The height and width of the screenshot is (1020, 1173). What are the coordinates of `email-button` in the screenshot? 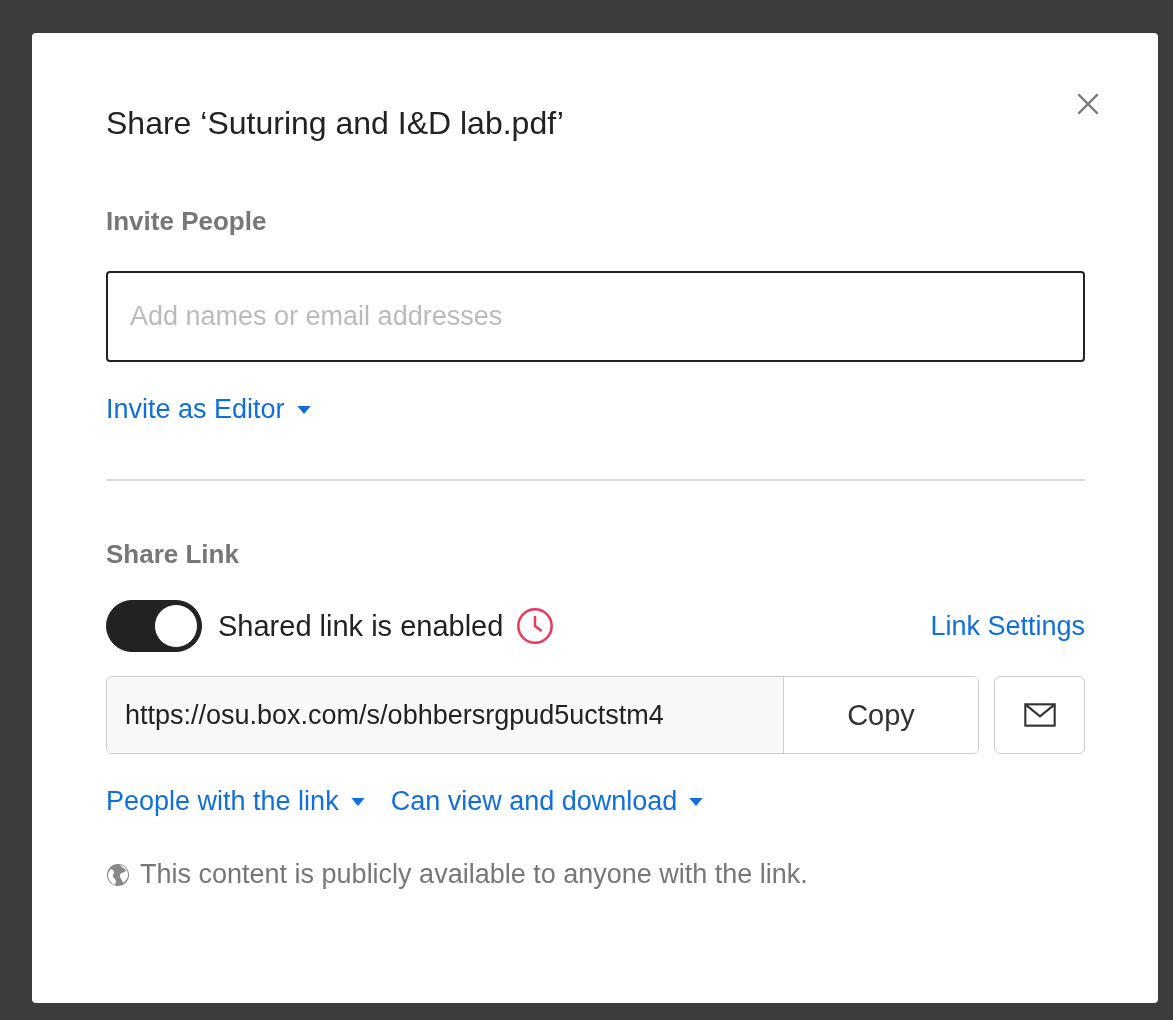 It's located at (1039, 715).